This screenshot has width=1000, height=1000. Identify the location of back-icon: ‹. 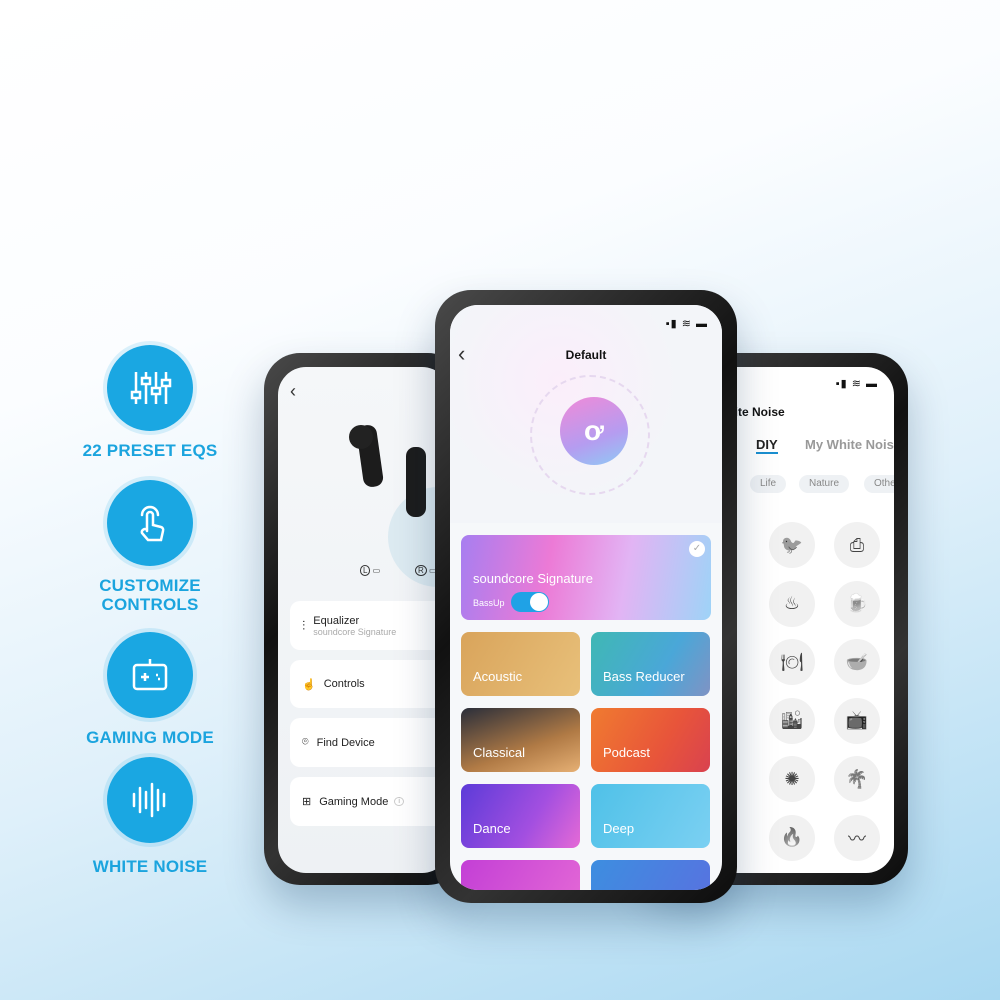
(293, 391).